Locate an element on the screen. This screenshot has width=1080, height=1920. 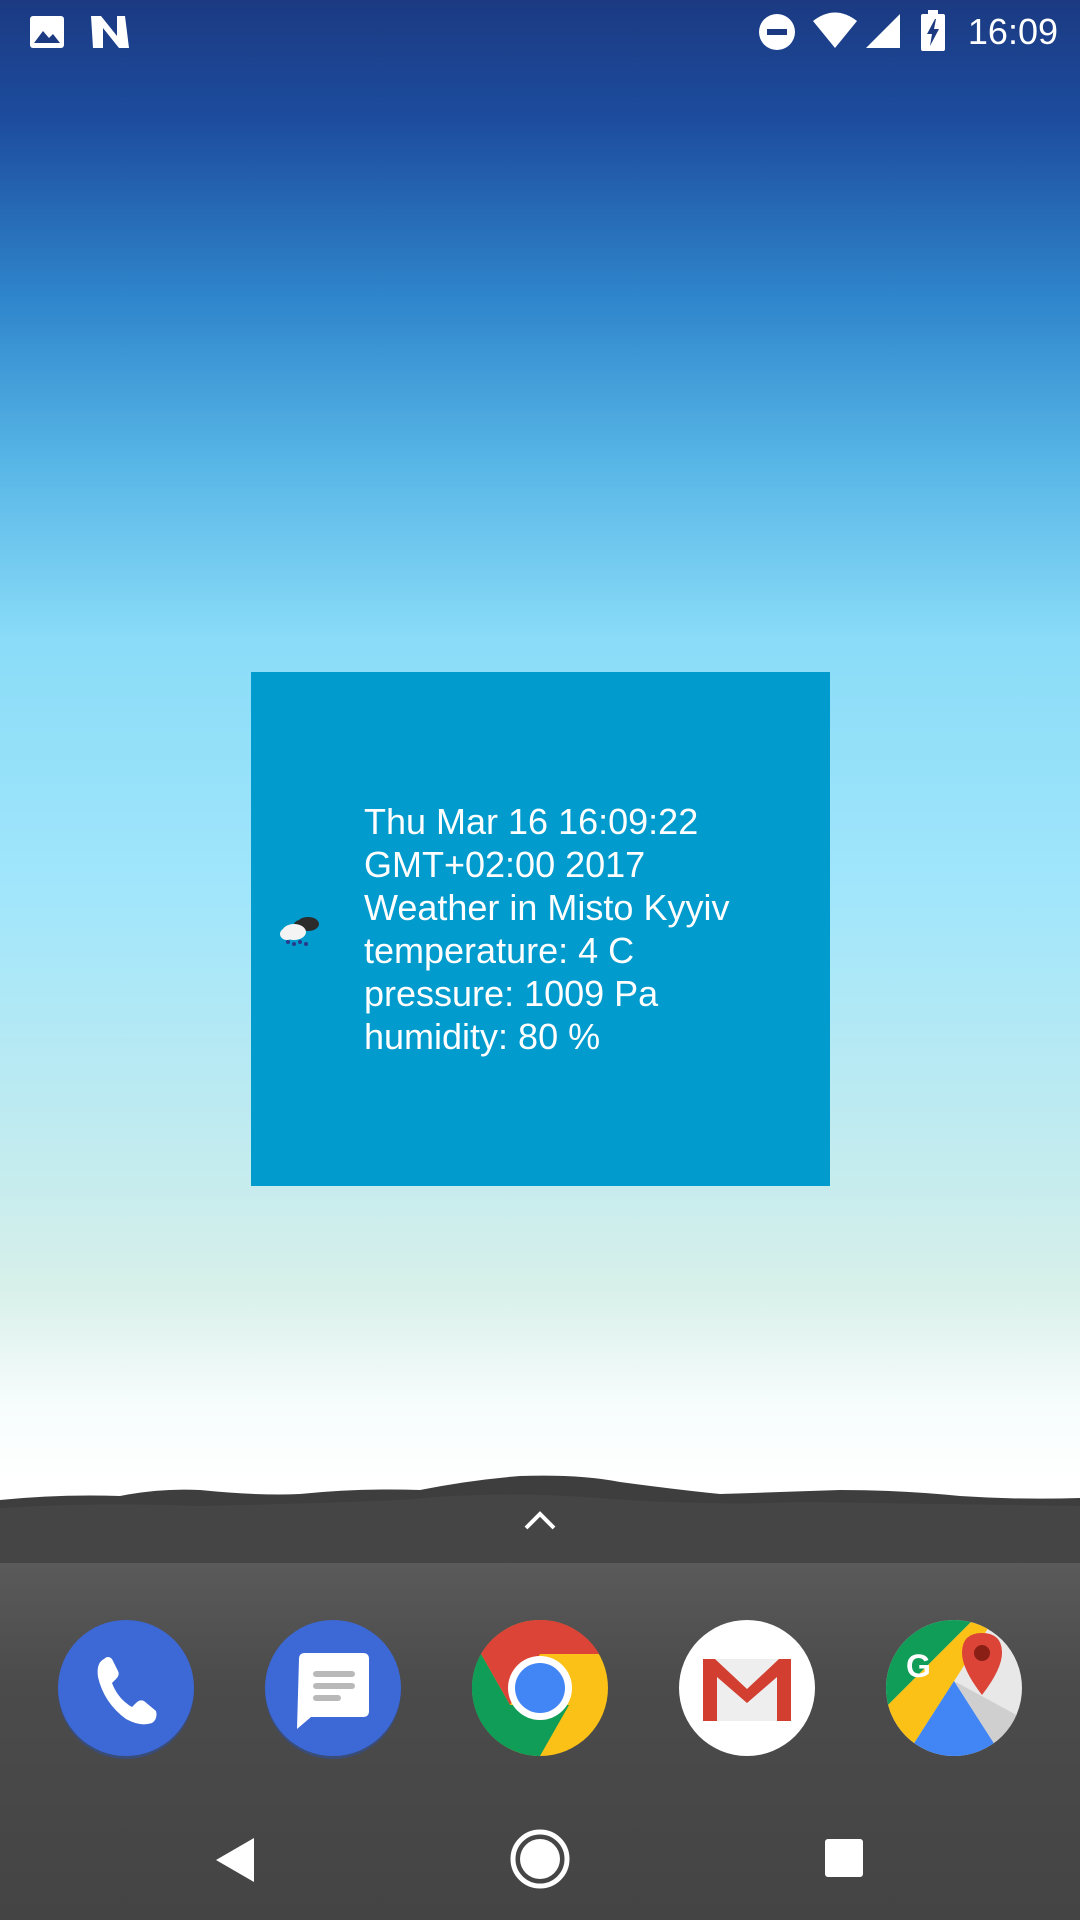
home-icon is located at coordinates (540, 1859).